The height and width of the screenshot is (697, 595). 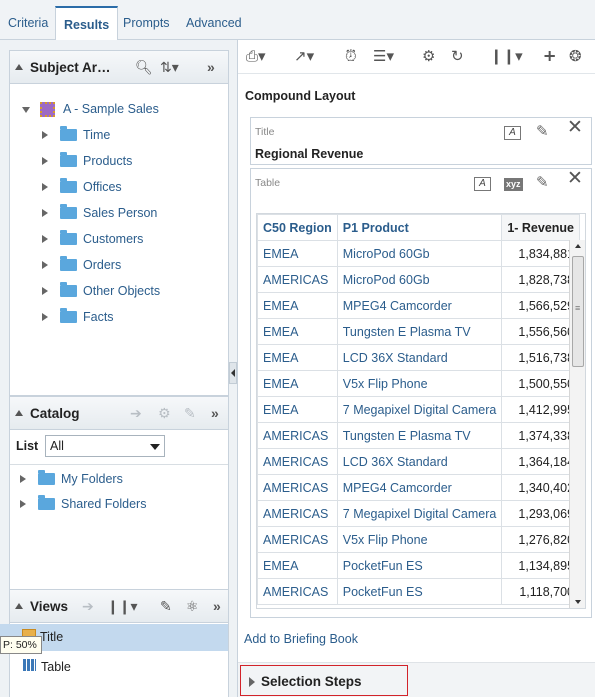 I want to click on print-icon: ⎙▾, so click(x=256, y=57).